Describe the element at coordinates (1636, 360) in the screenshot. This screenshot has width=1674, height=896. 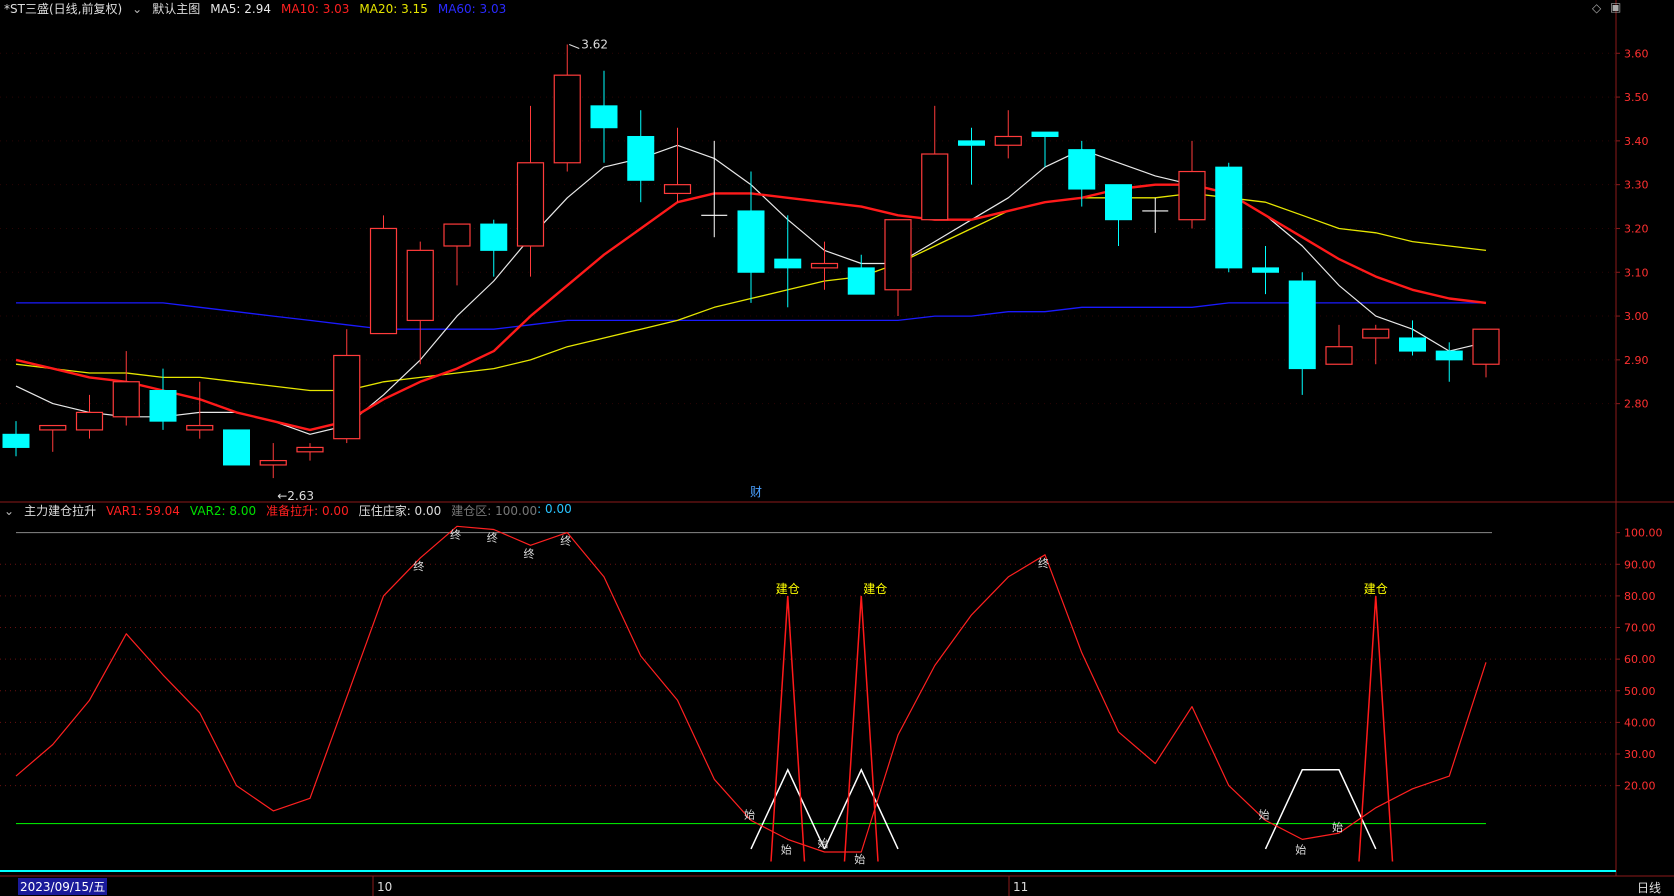
I see `price-tick-label: 2.90` at that location.